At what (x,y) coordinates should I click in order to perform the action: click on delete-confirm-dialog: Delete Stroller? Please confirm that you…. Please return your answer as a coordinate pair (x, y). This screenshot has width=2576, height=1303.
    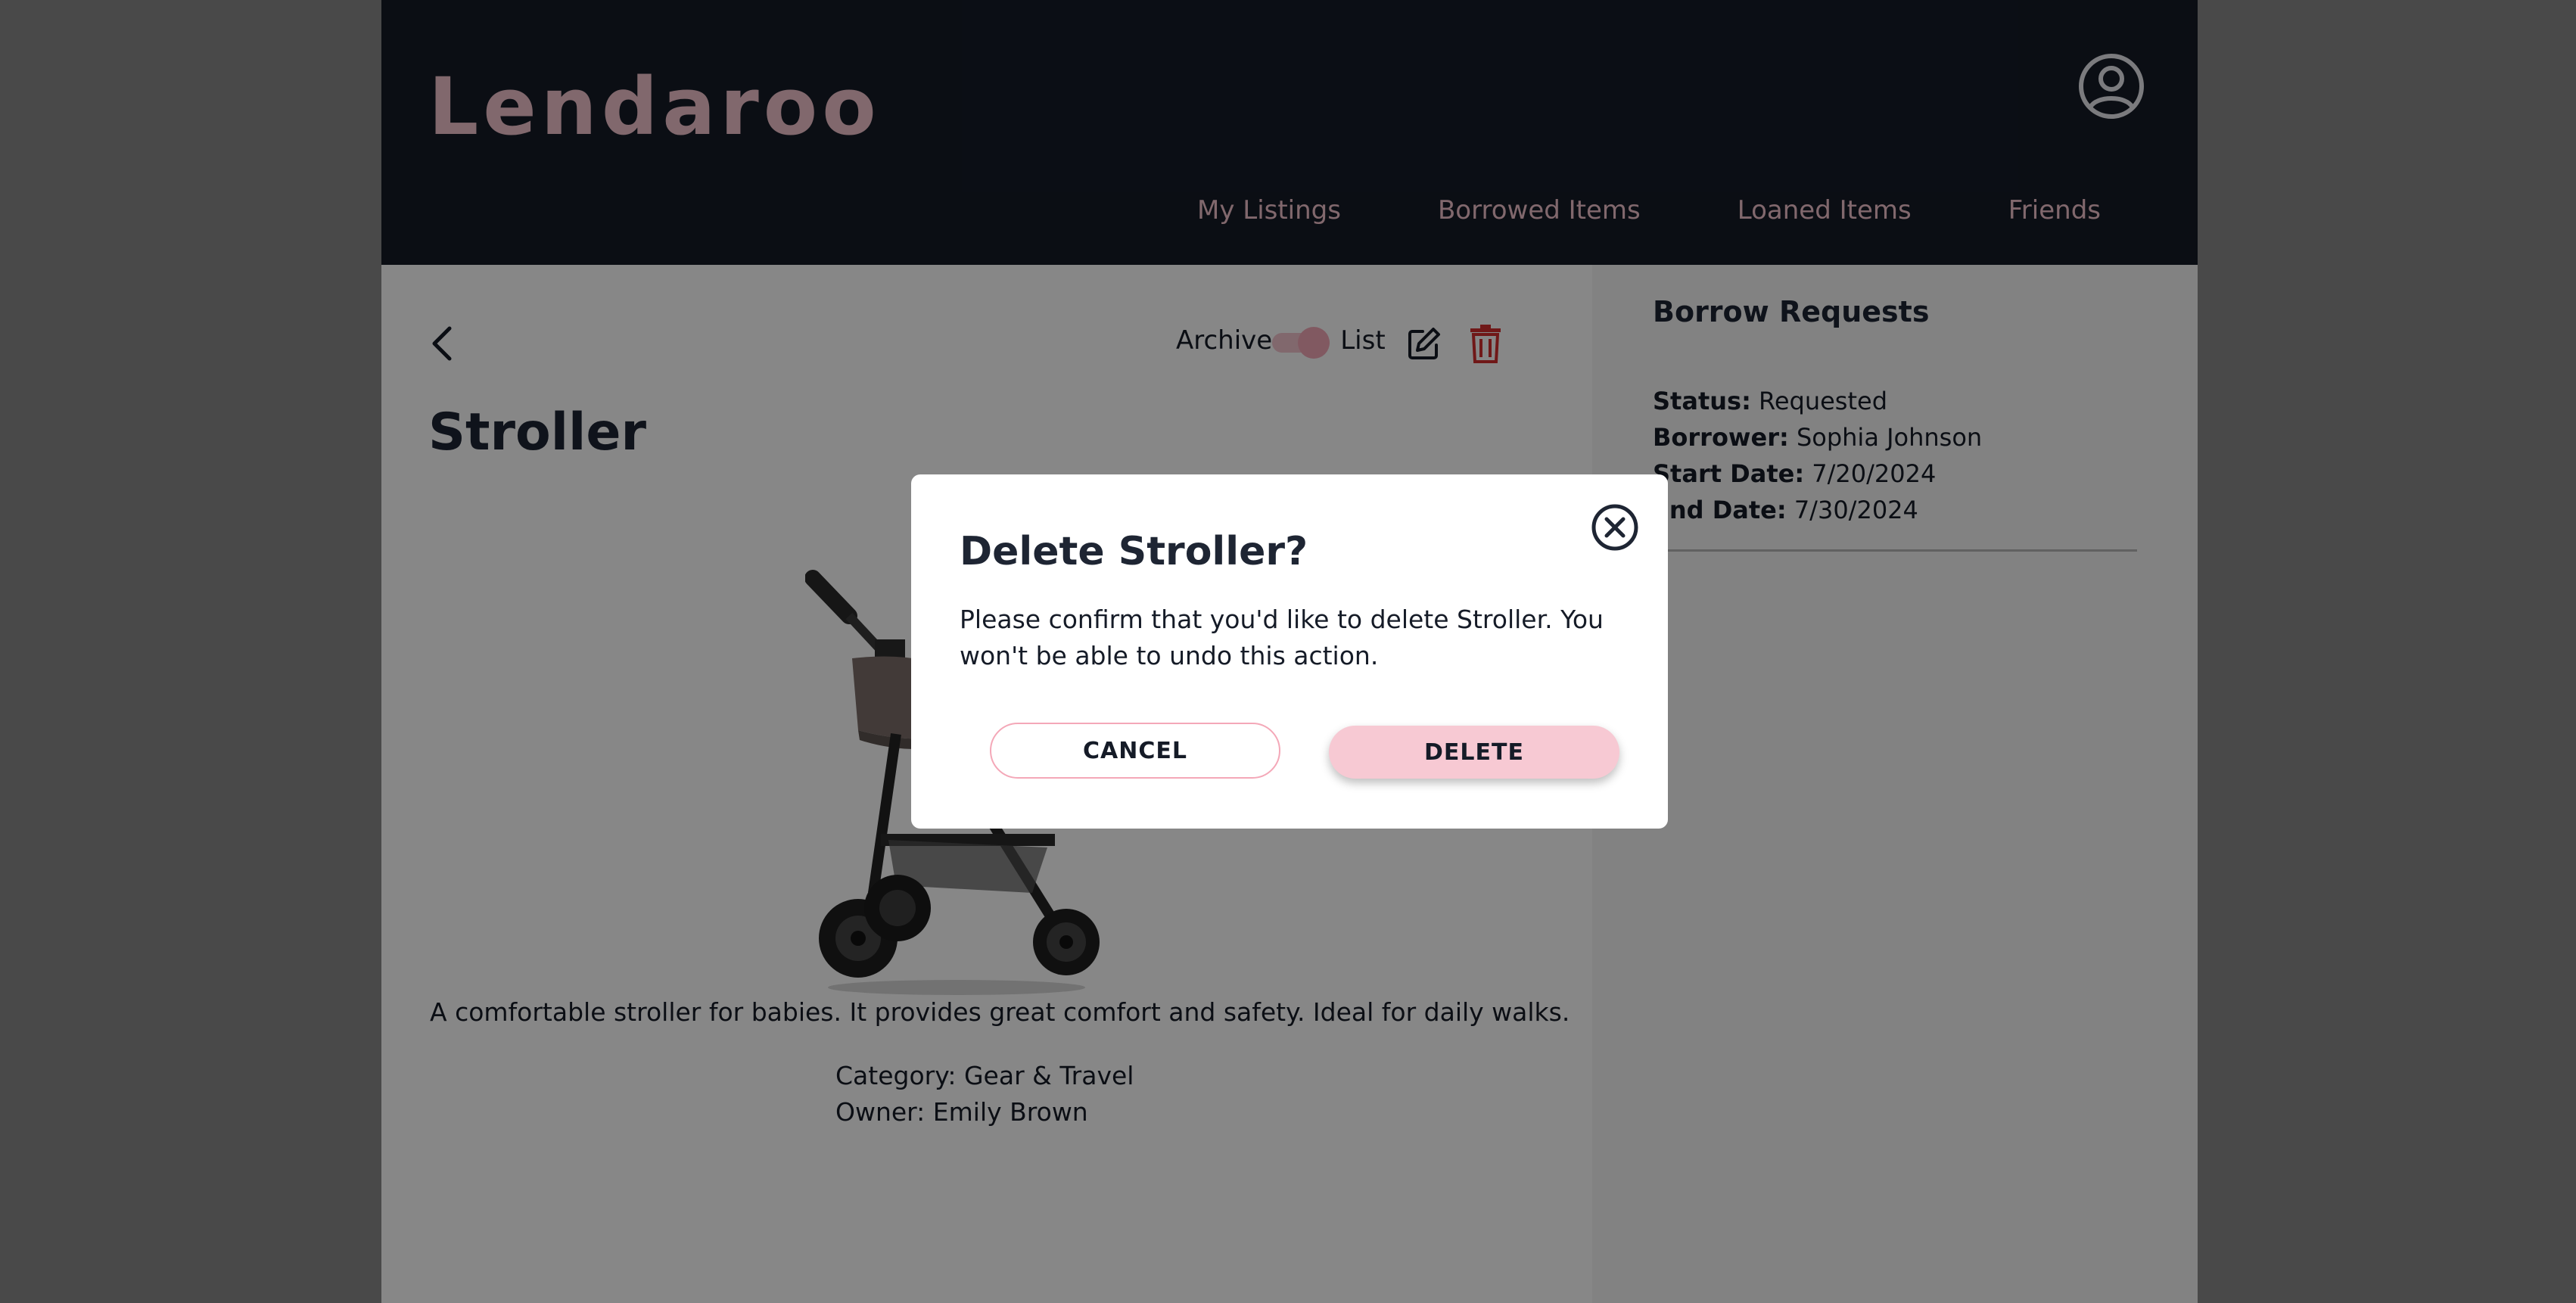
    Looking at the image, I should click on (1289, 651).